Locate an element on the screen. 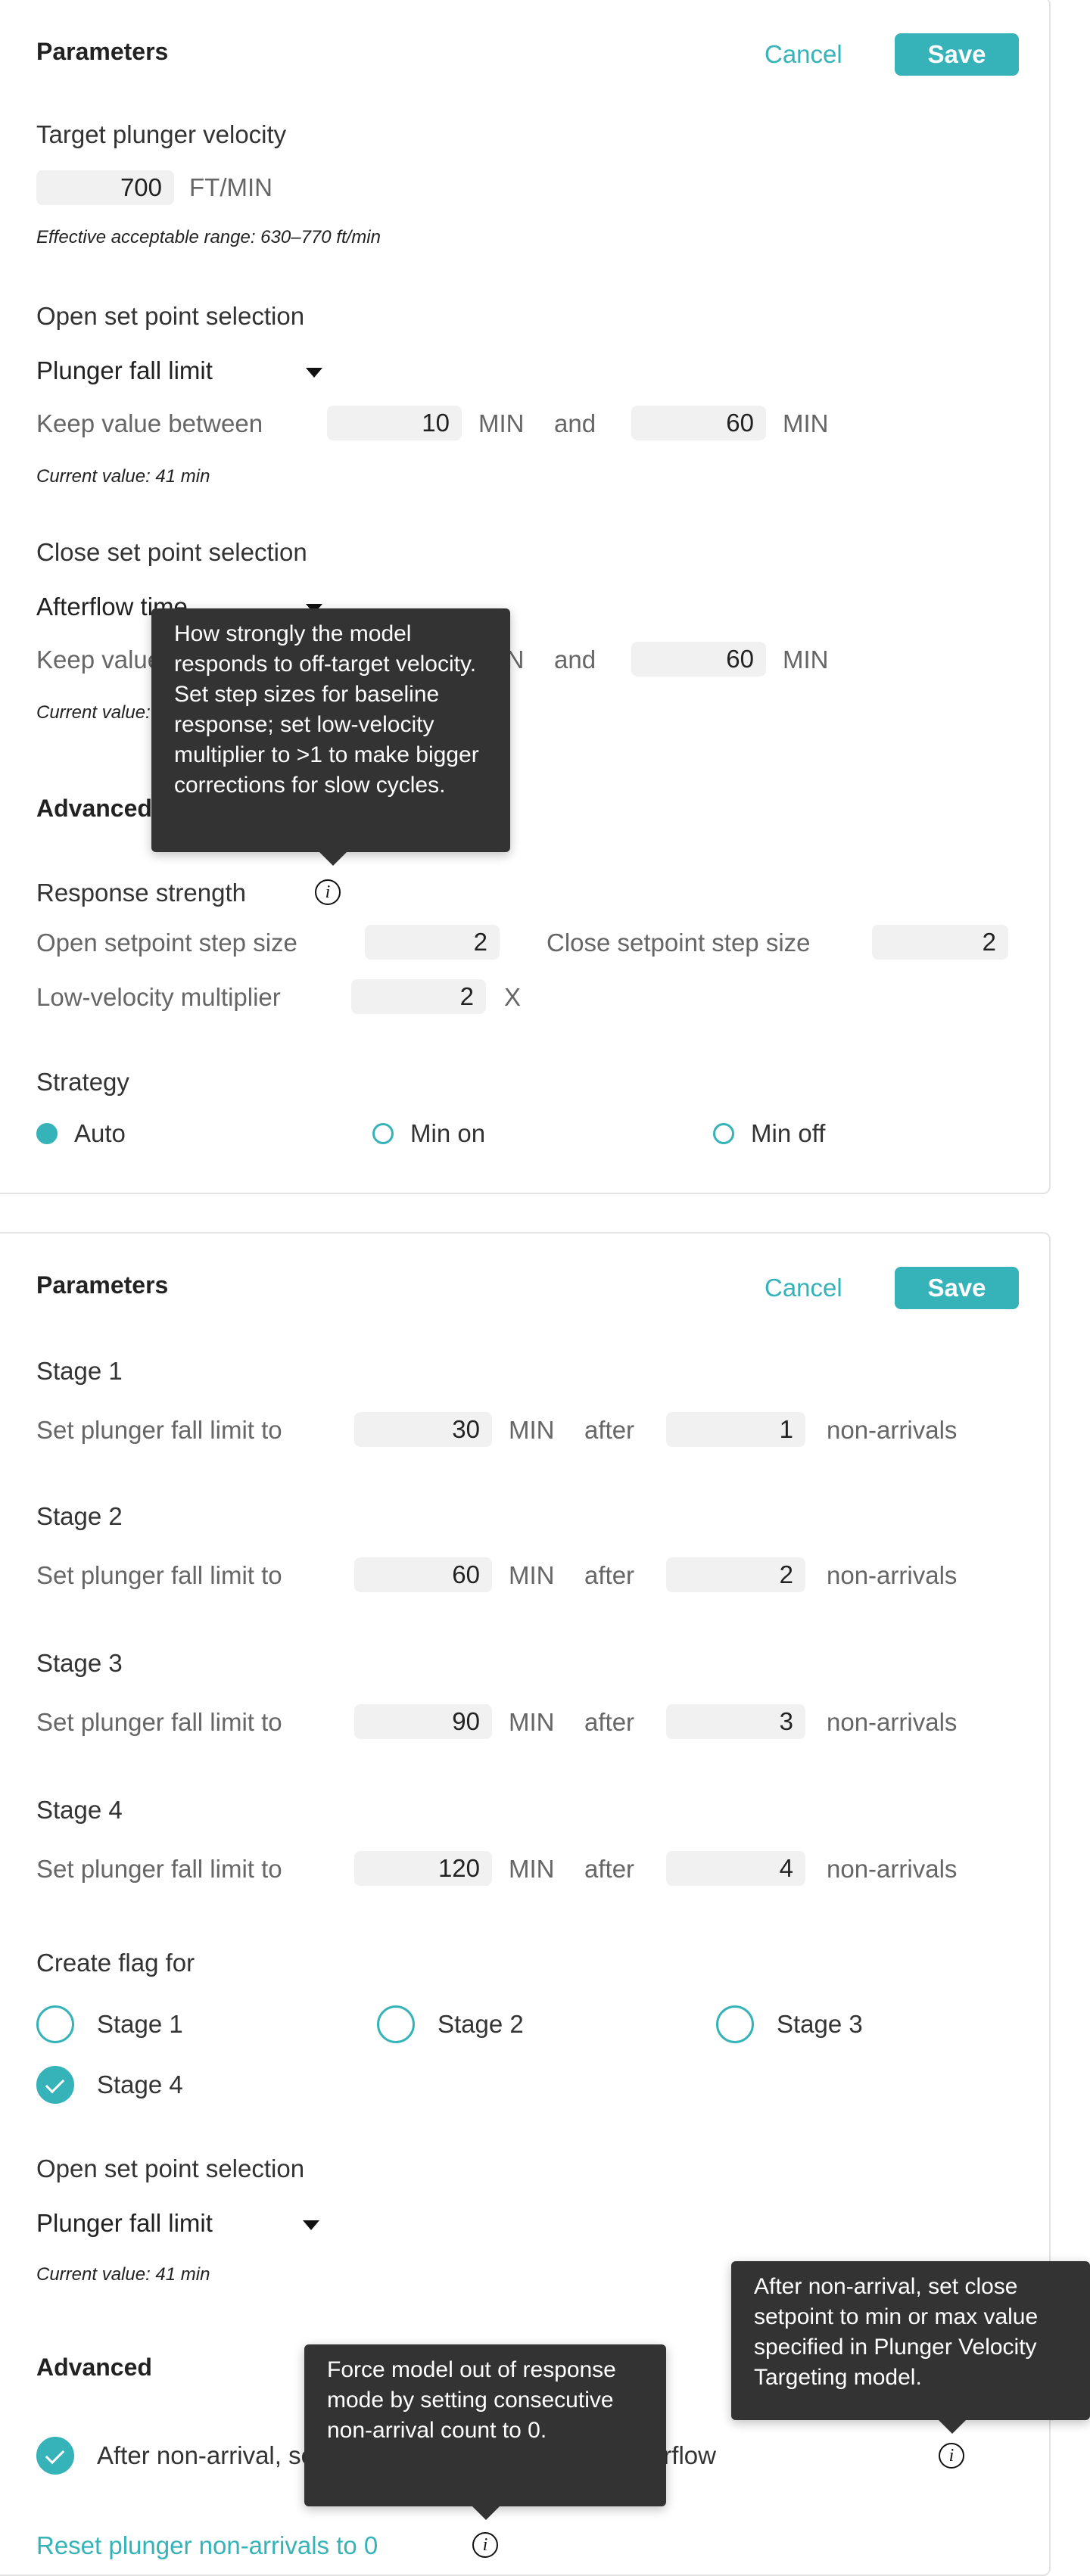  strategy-option-min-on: Min on is located at coordinates (486, 1133).